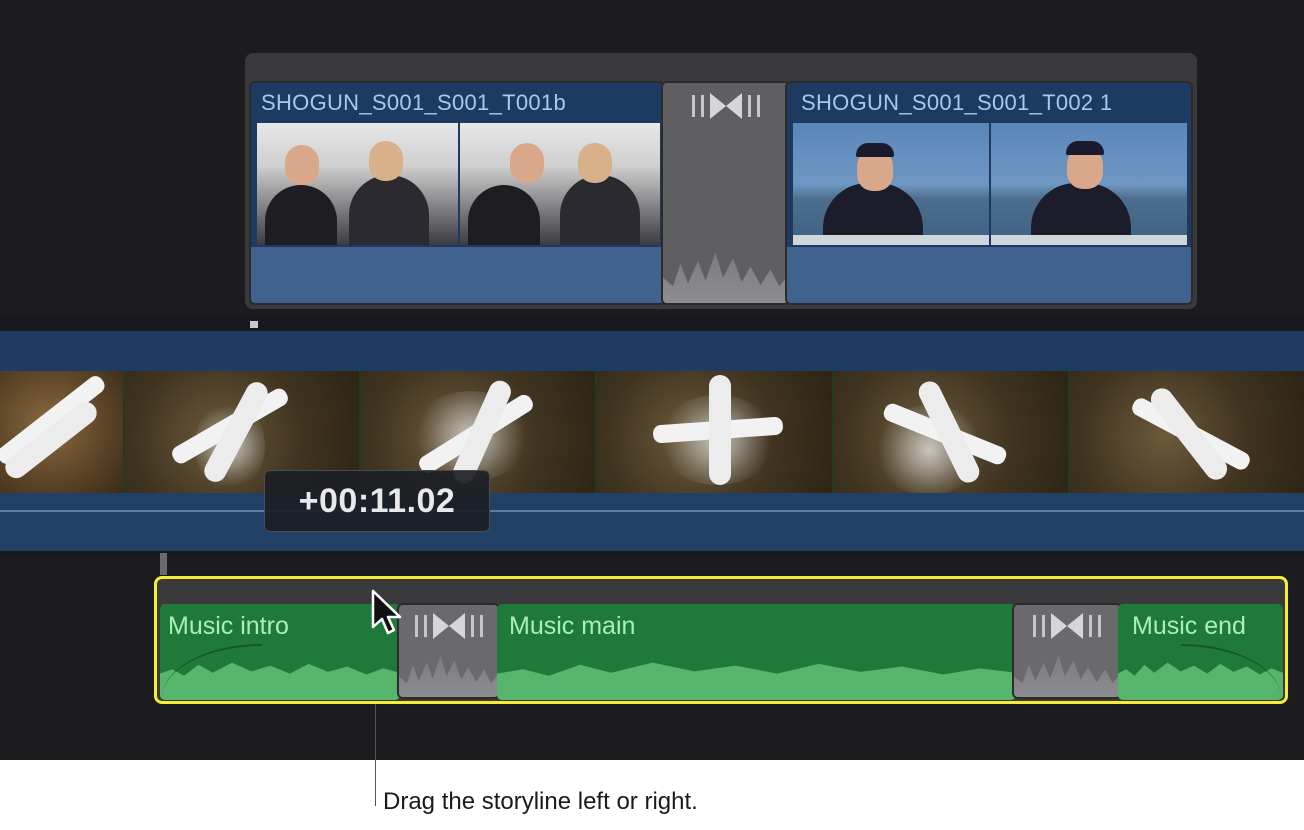  What do you see at coordinates (414, 102) in the screenshot?
I see `clip-title: SHOGUN_S001_S001_T001b` at bounding box center [414, 102].